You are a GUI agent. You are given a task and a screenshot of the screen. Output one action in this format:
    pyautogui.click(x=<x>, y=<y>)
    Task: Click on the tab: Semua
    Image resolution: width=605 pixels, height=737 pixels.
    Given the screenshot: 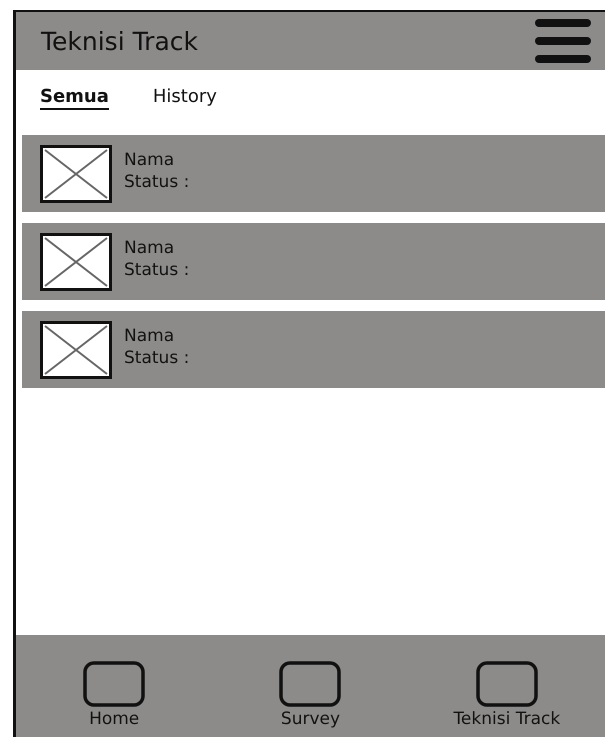 What is the action you would take?
    pyautogui.click(x=74, y=98)
    